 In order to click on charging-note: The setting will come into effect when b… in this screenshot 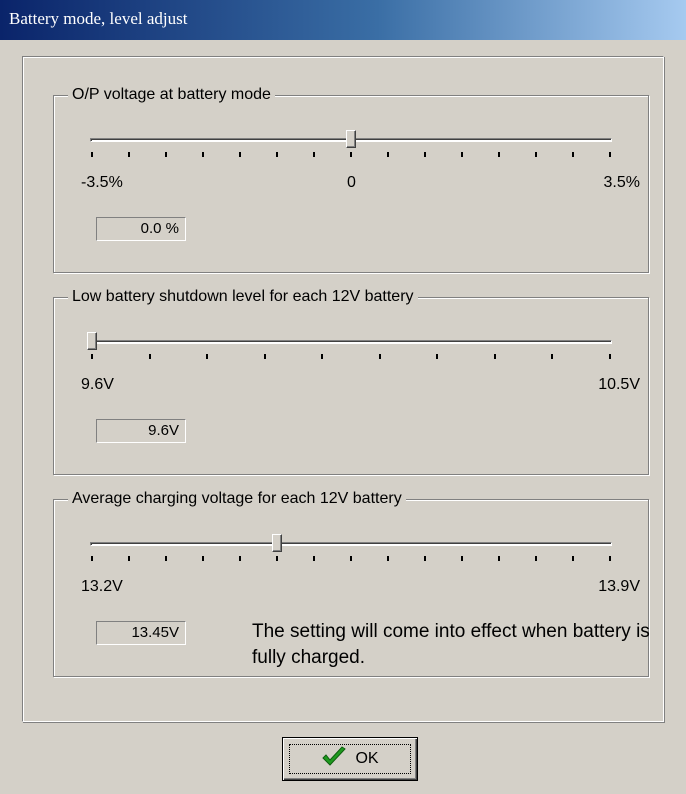, I will do `click(451, 644)`.